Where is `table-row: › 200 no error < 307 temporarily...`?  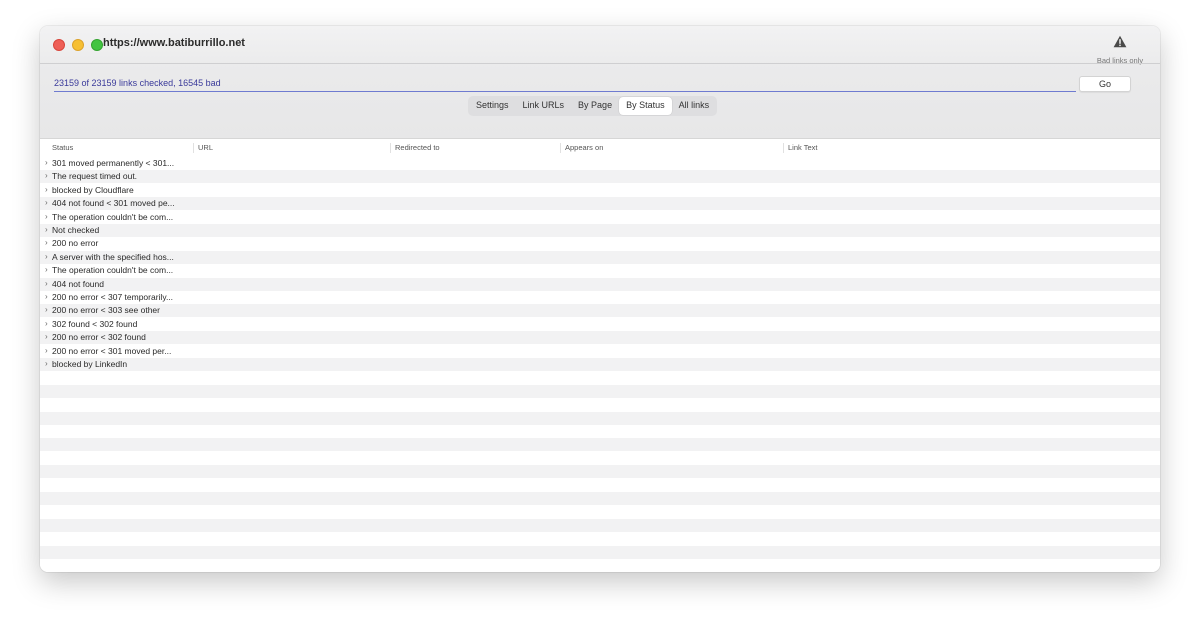 table-row: › 200 no error < 307 temporarily... is located at coordinates (600, 297).